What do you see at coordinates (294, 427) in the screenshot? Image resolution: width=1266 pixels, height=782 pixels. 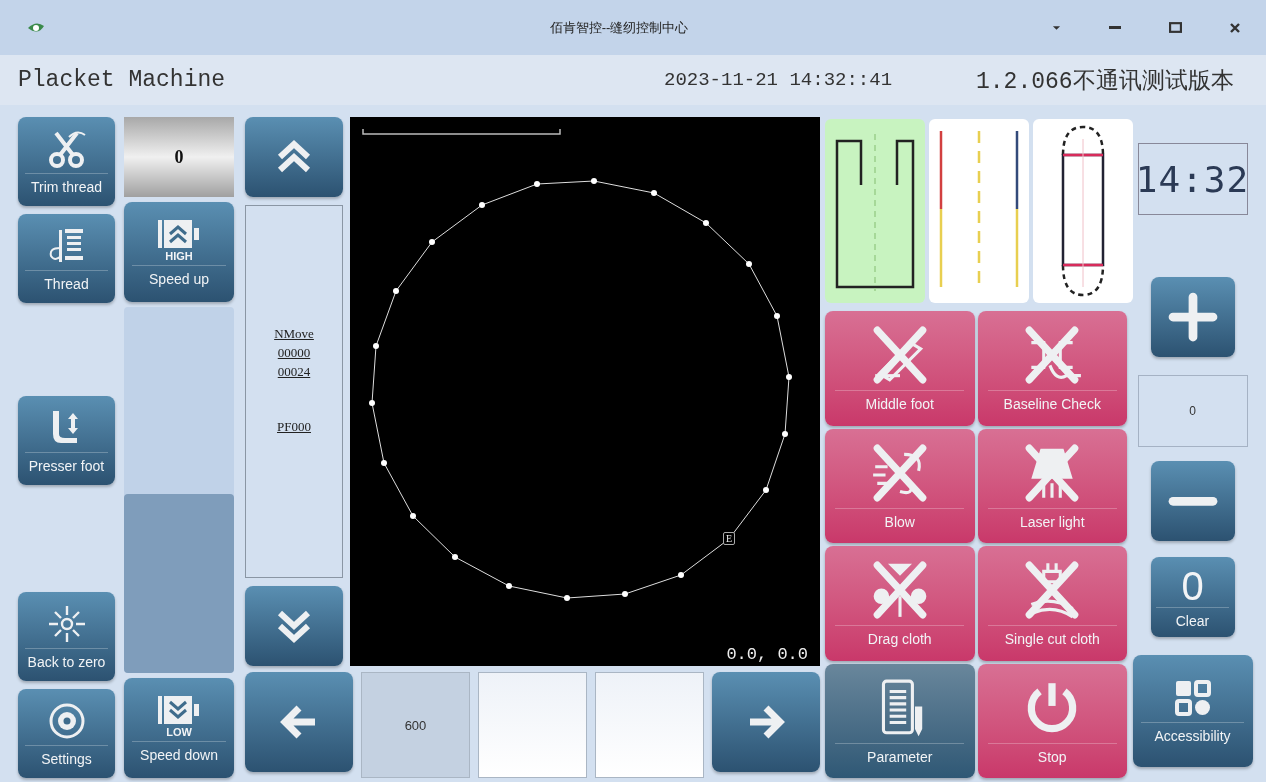 I see `info-text: PF000` at bounding box center [294, 427].